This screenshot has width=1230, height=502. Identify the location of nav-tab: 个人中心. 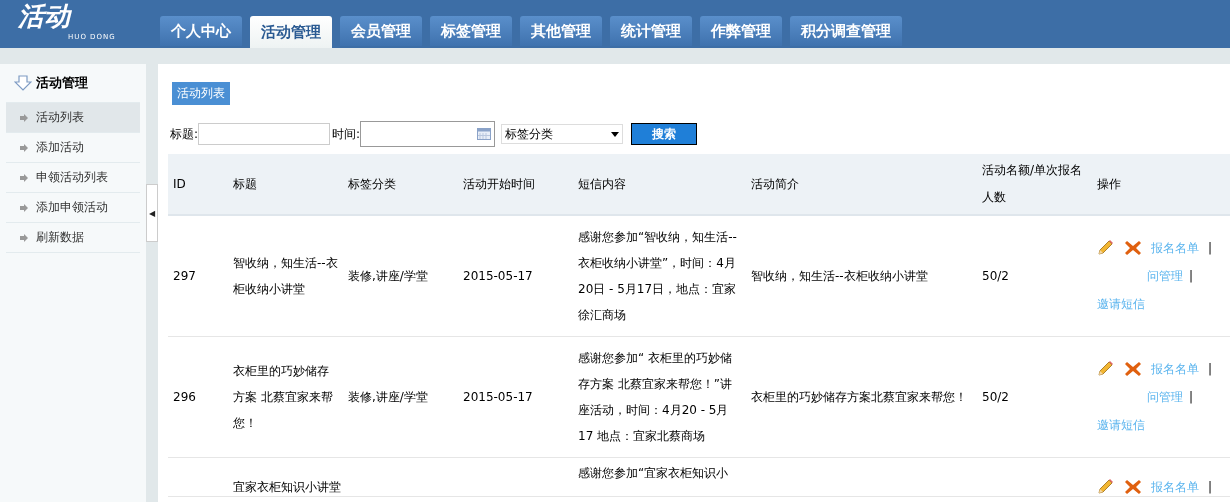
(201, 31).